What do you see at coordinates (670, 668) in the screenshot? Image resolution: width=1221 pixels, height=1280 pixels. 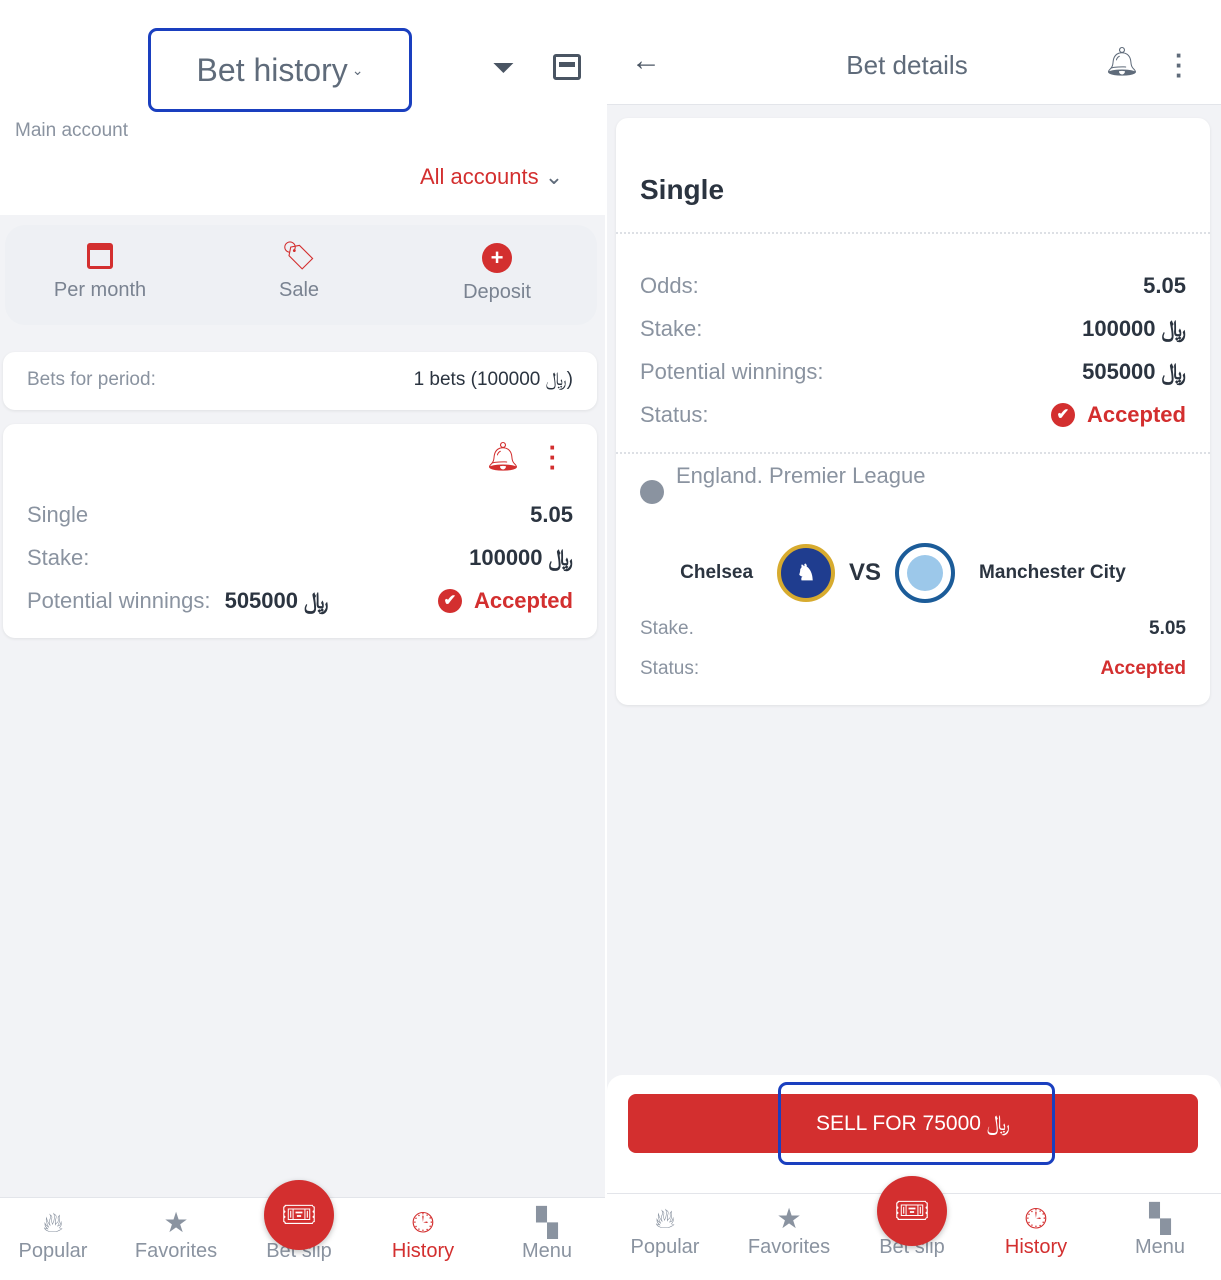 I see `event-status-label: Status:` at bounding box center [670, 668].